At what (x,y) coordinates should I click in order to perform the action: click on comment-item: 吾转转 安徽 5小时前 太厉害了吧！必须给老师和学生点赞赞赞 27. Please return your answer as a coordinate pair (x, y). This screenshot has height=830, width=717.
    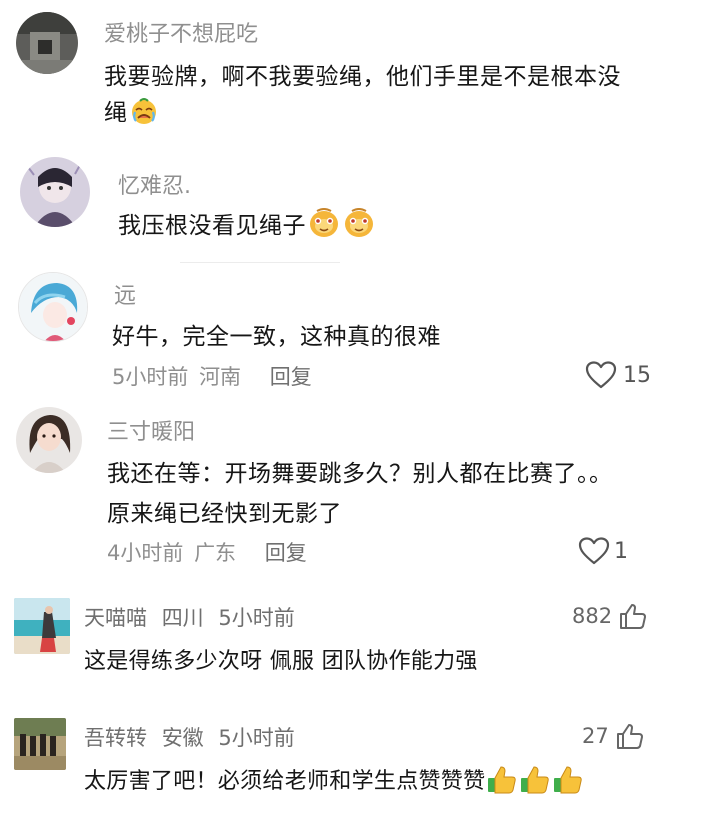
    Looking at the image, I should click on (358, 770).